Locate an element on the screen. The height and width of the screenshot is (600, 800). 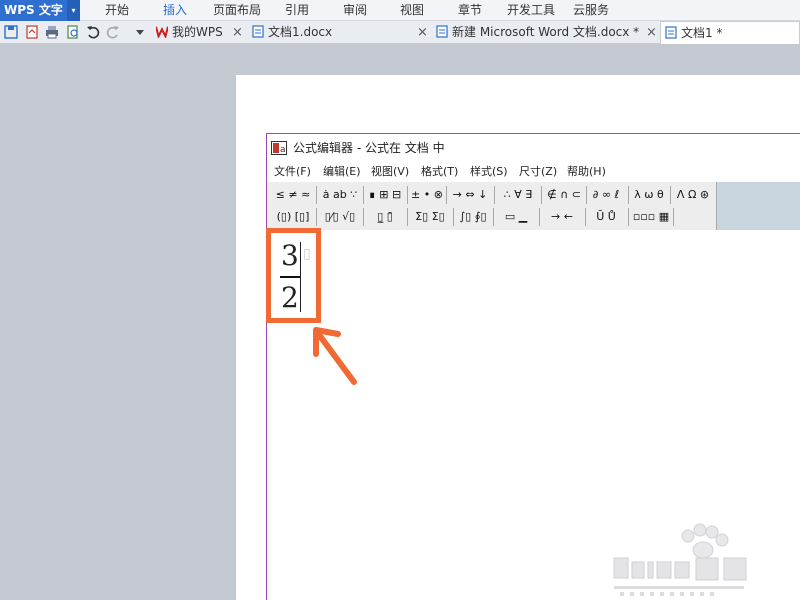
palette-relations-button: ≤ ≠ ≈ is located at coordinates (293, 195).